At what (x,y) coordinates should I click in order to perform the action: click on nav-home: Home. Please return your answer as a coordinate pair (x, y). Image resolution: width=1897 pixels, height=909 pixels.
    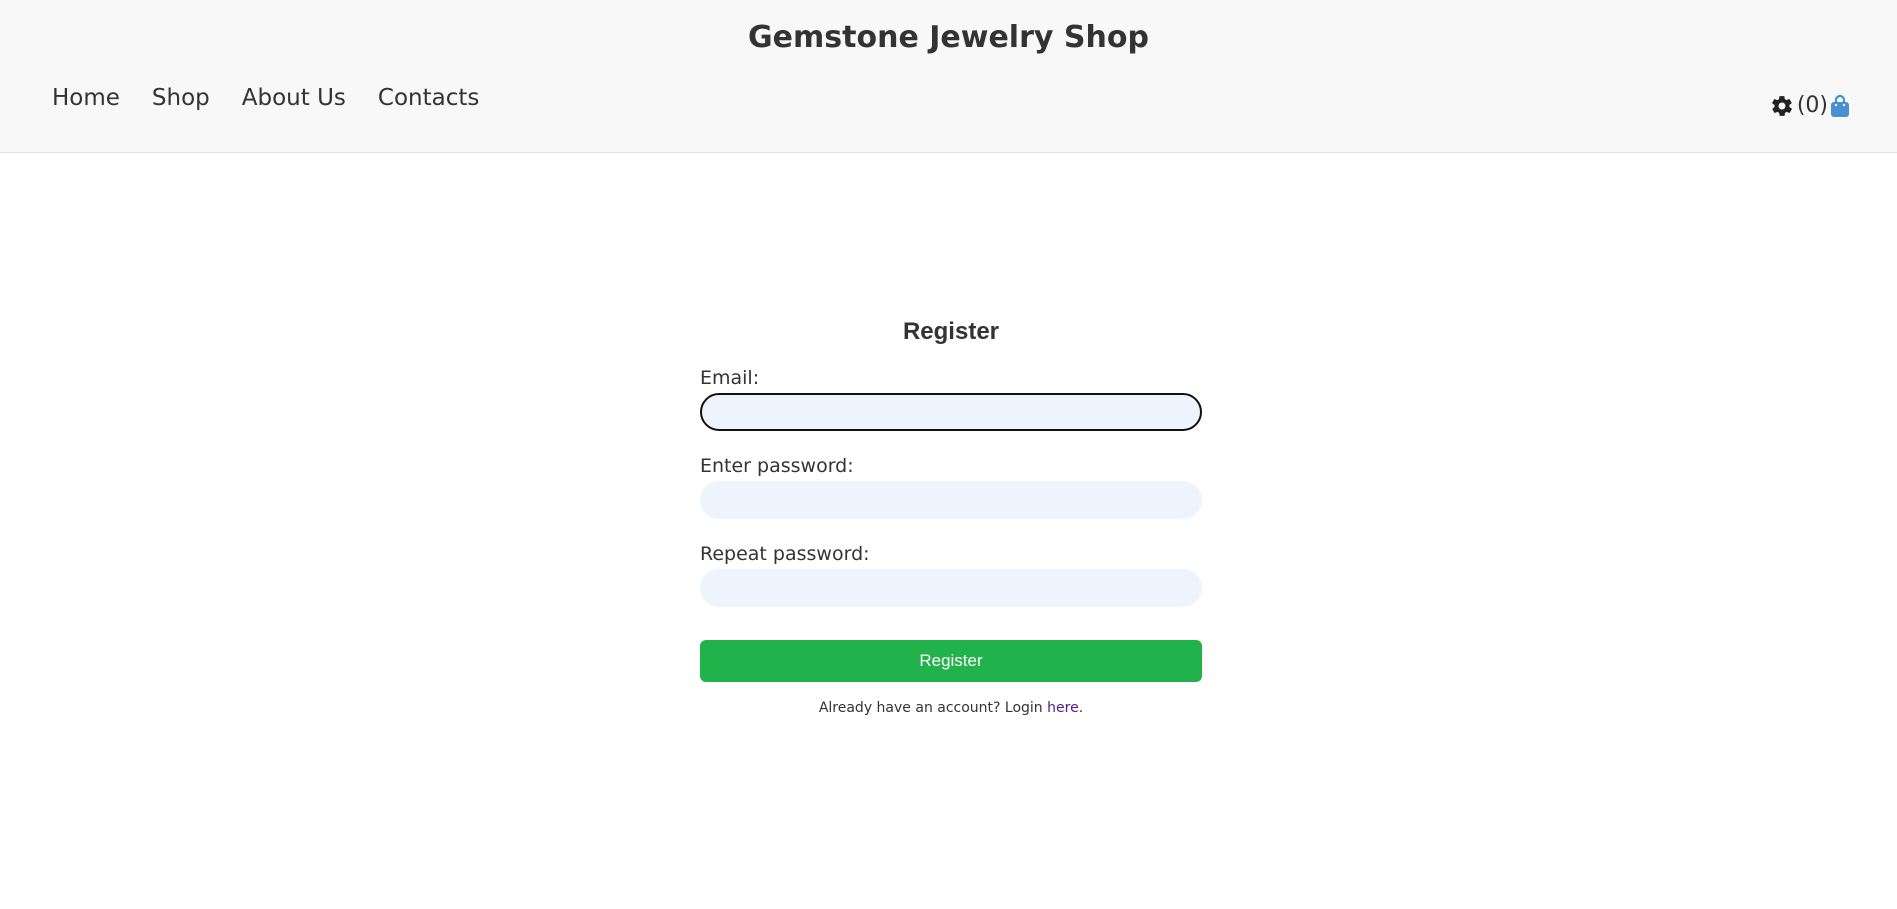
    Looking at the image, I should click on (86, 98).